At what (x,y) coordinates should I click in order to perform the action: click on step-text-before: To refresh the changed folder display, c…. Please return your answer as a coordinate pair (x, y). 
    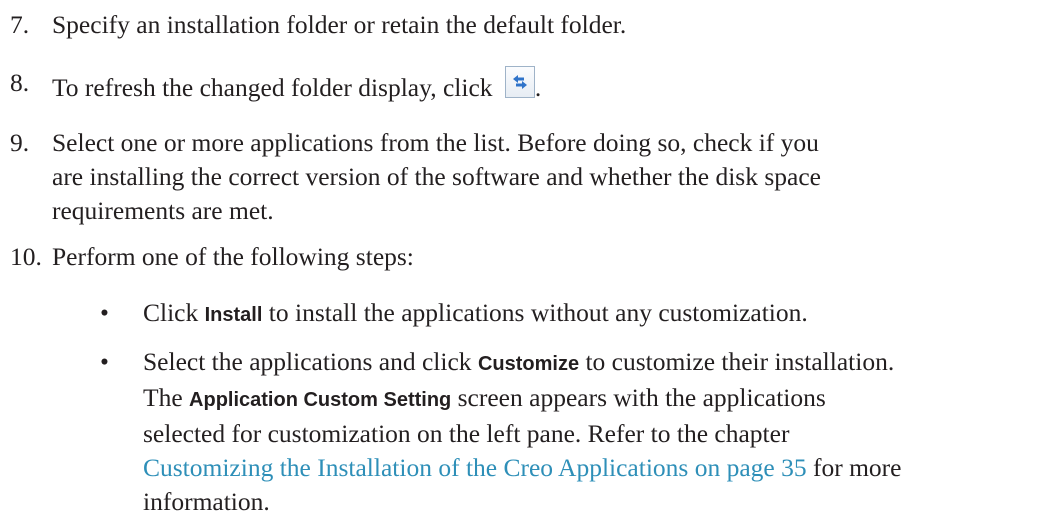
    Looking at the image, I should click on (275, 87).